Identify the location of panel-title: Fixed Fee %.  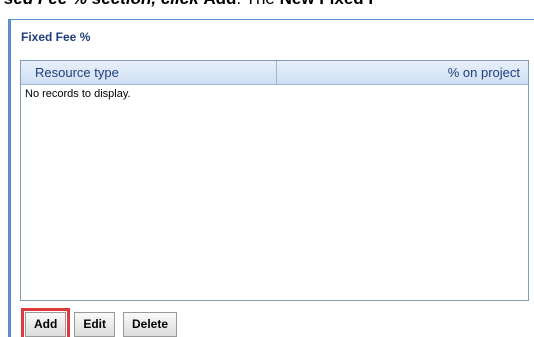
(56, 37).